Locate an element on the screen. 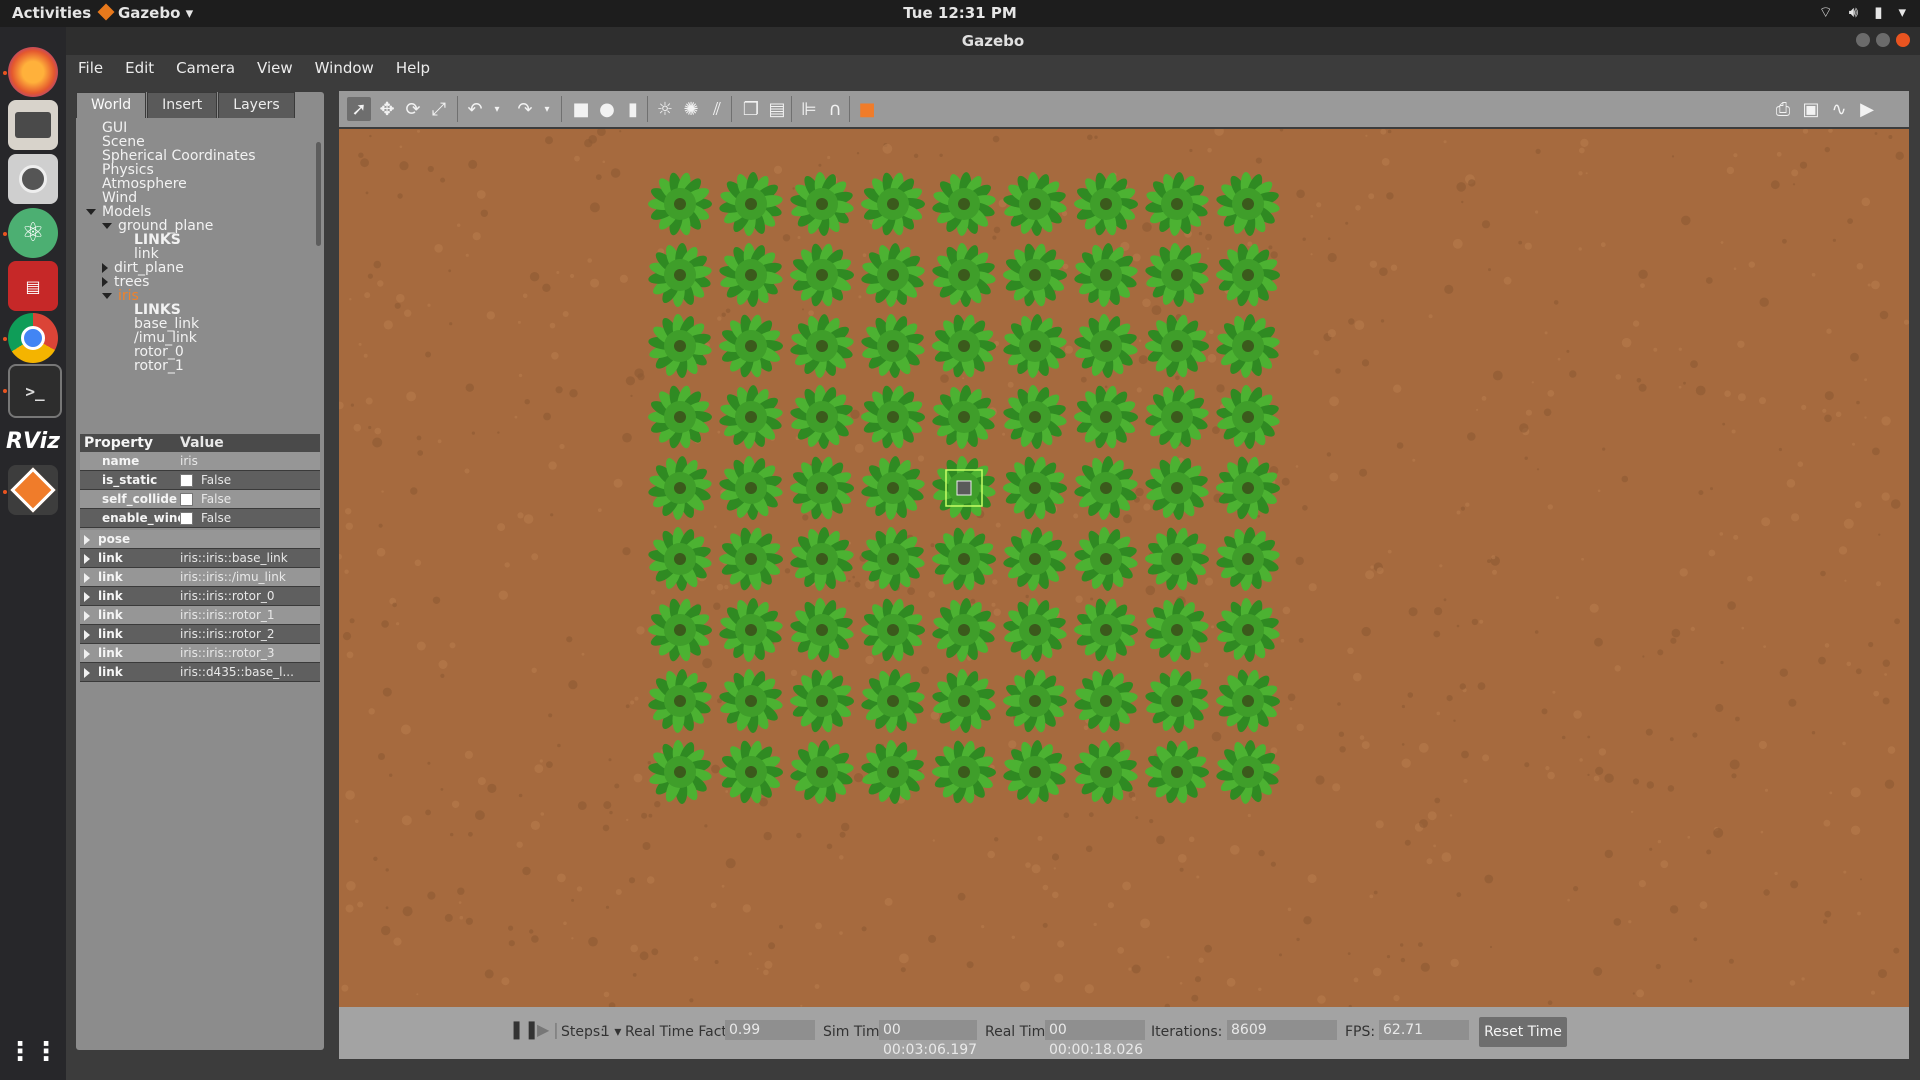 The image size is (1920, 1080). tab-layers: Layers is located at coordinates (256, 105).